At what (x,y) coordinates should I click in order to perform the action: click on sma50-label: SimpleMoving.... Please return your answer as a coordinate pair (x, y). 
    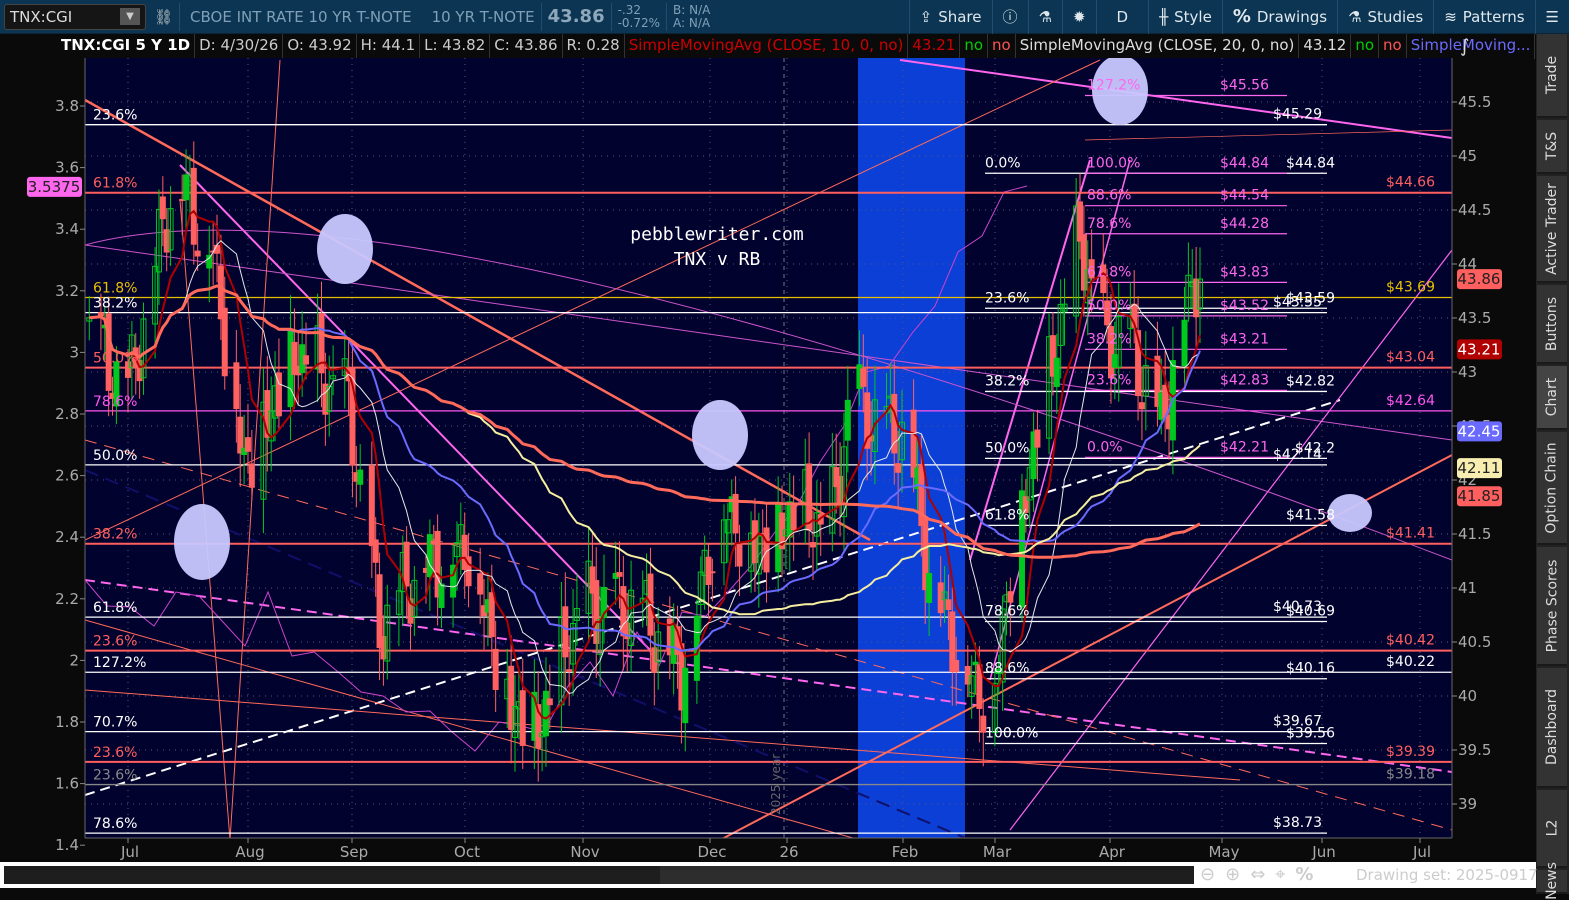
    Looking at the image, I should click on (1471, 46).